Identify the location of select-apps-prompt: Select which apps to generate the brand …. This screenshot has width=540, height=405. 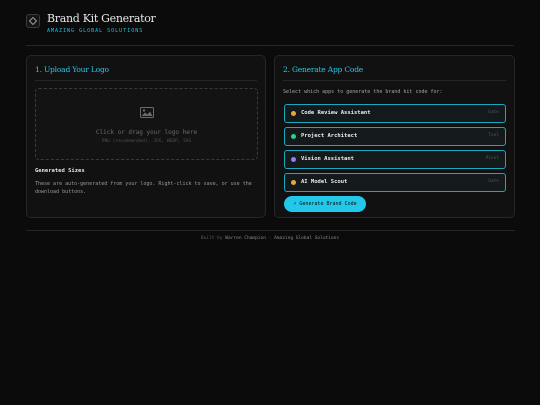
(363, 92).